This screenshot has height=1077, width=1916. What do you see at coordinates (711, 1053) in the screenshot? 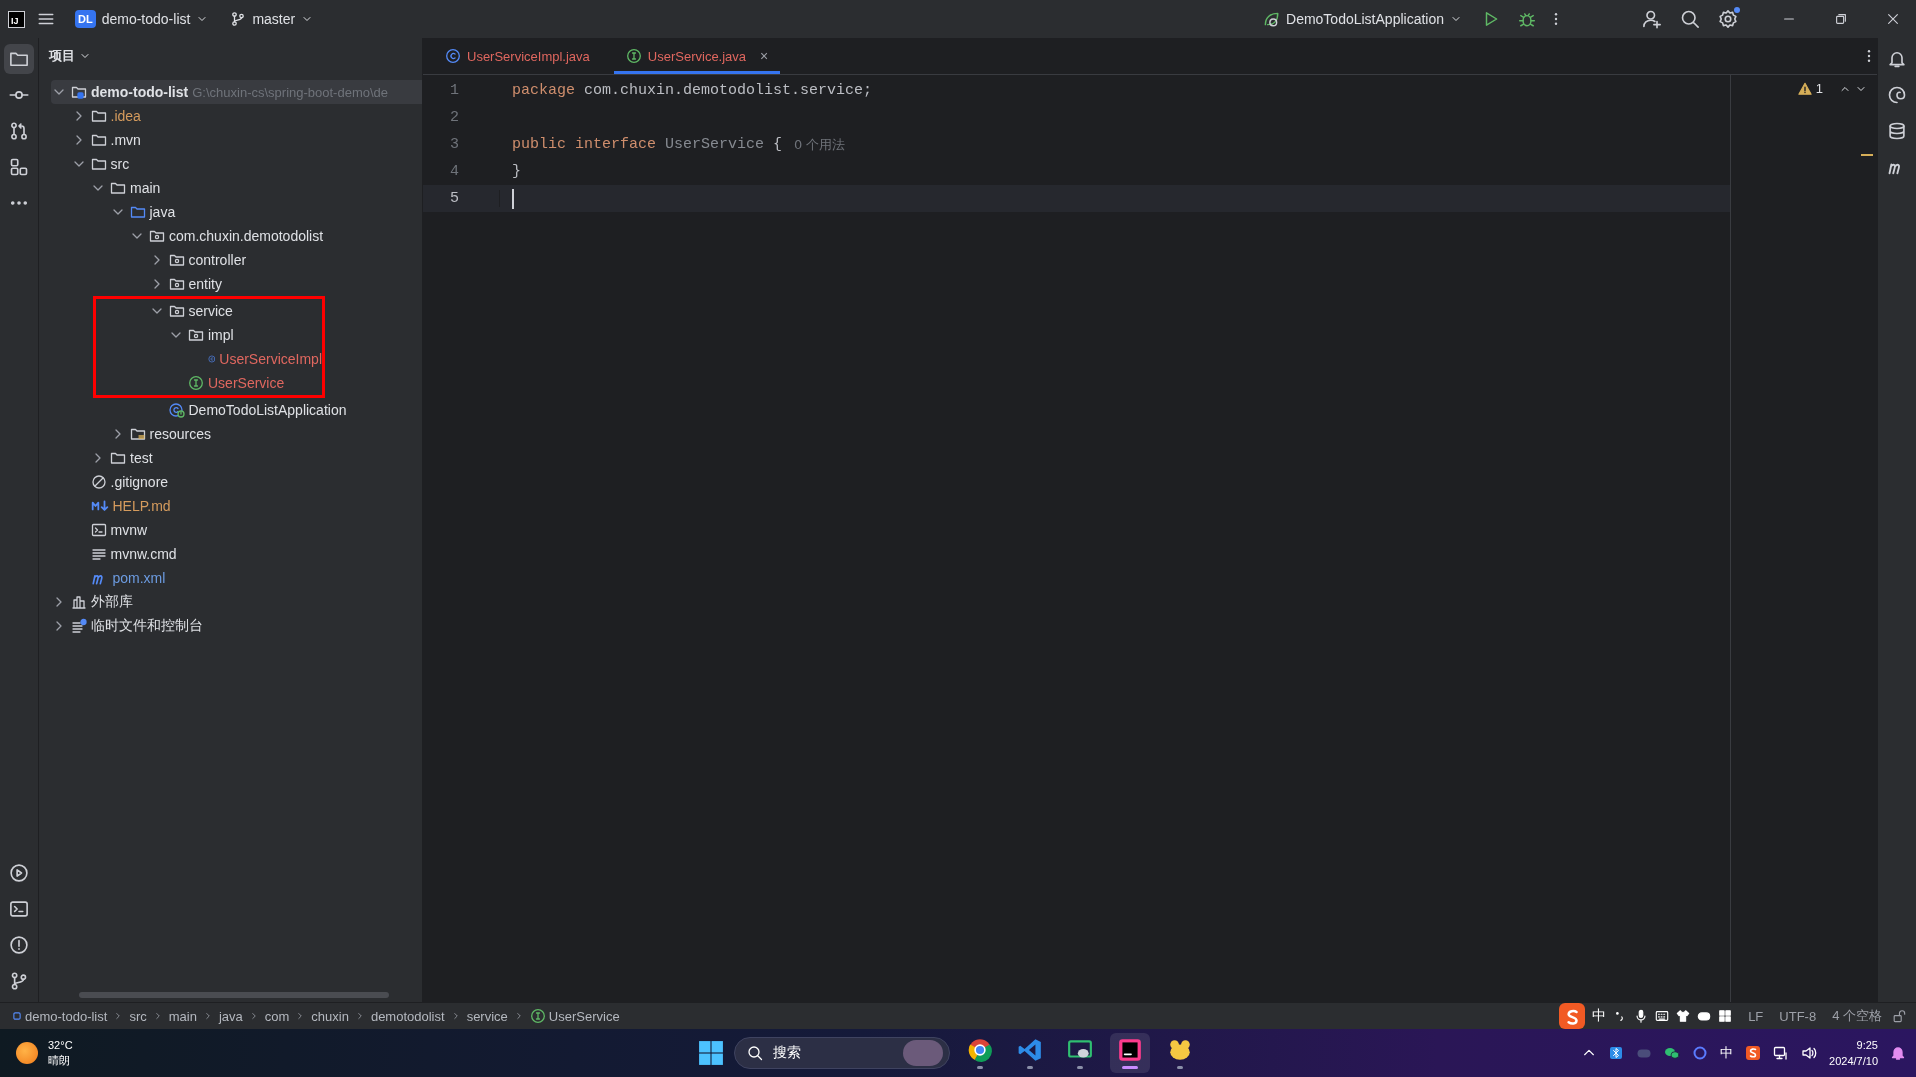
I see `windows-start-icon` at bounding box center [711, 1053].